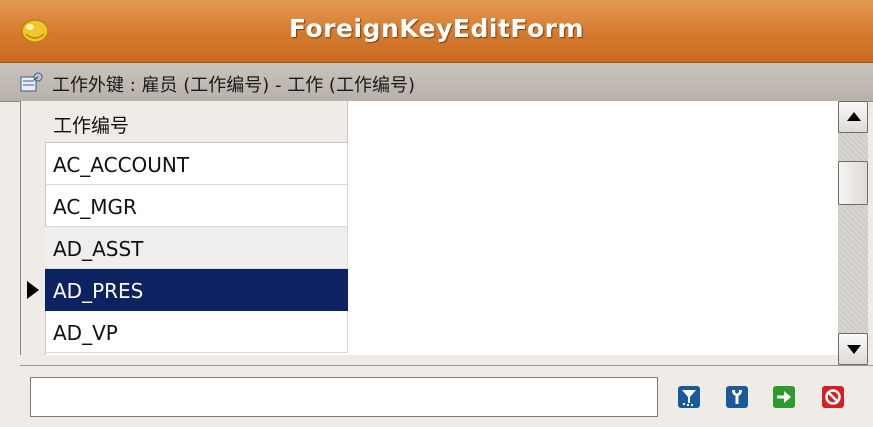 This screenshot has height=427, width=873. What do you see at coordinates (121, 165) in the screenshot?
I see `grid-cell: AC_ACCOUNT` at bounding box center [121, 165].